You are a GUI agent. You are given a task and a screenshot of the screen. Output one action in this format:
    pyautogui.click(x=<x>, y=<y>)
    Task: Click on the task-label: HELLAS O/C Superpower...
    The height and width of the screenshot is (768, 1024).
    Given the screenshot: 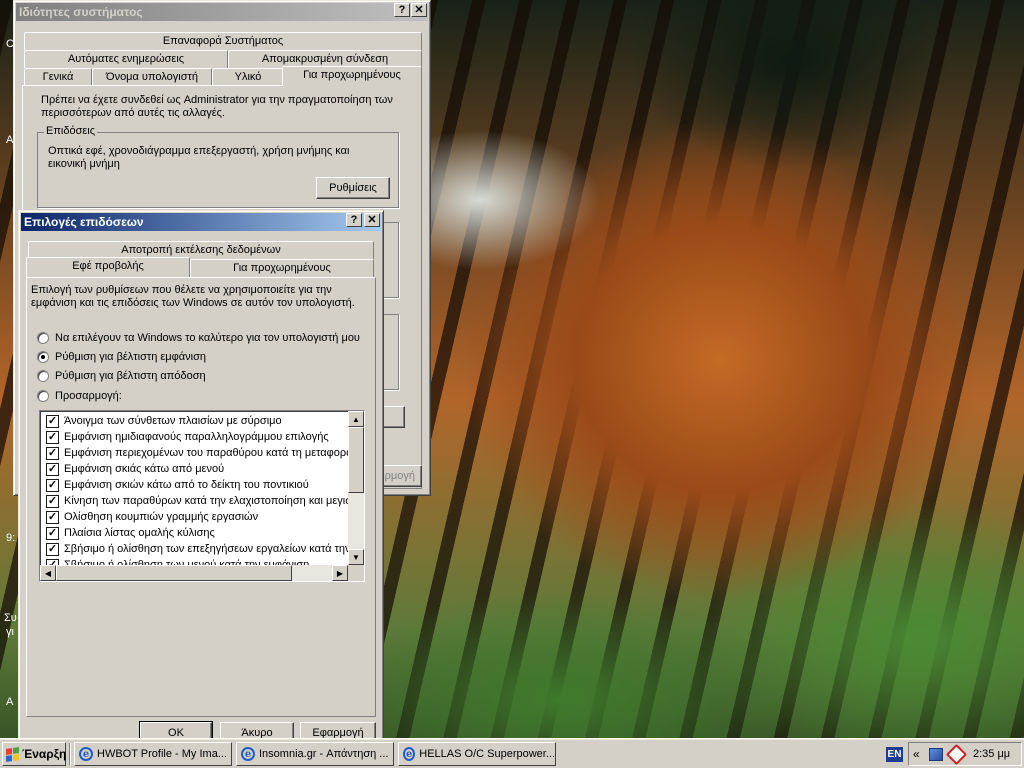 What is the action you would take?
    pyautogui.click(x=487, y=754)
    